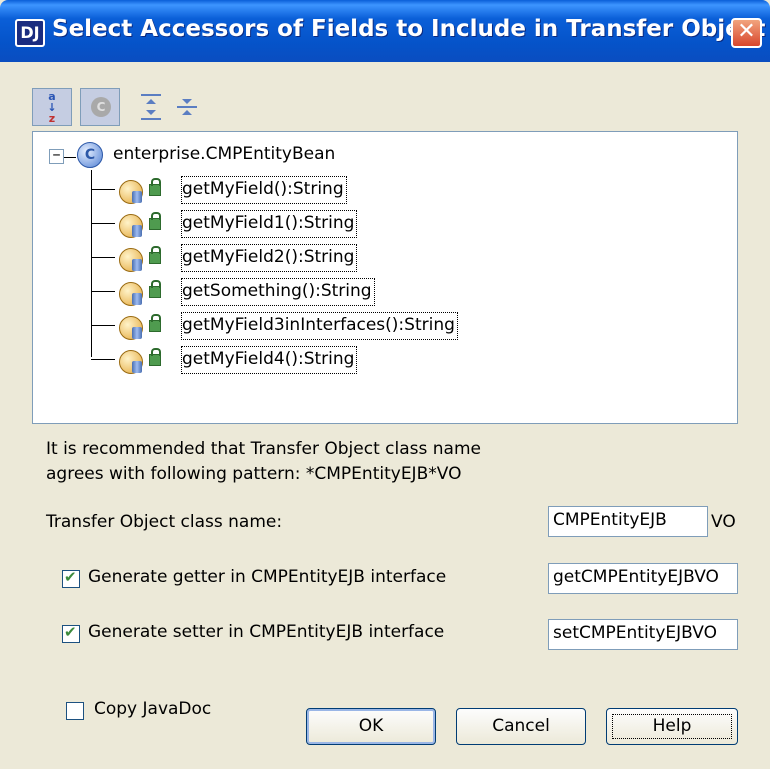  I want to click on cancel-button-label: Cancel, so click(521, 726).